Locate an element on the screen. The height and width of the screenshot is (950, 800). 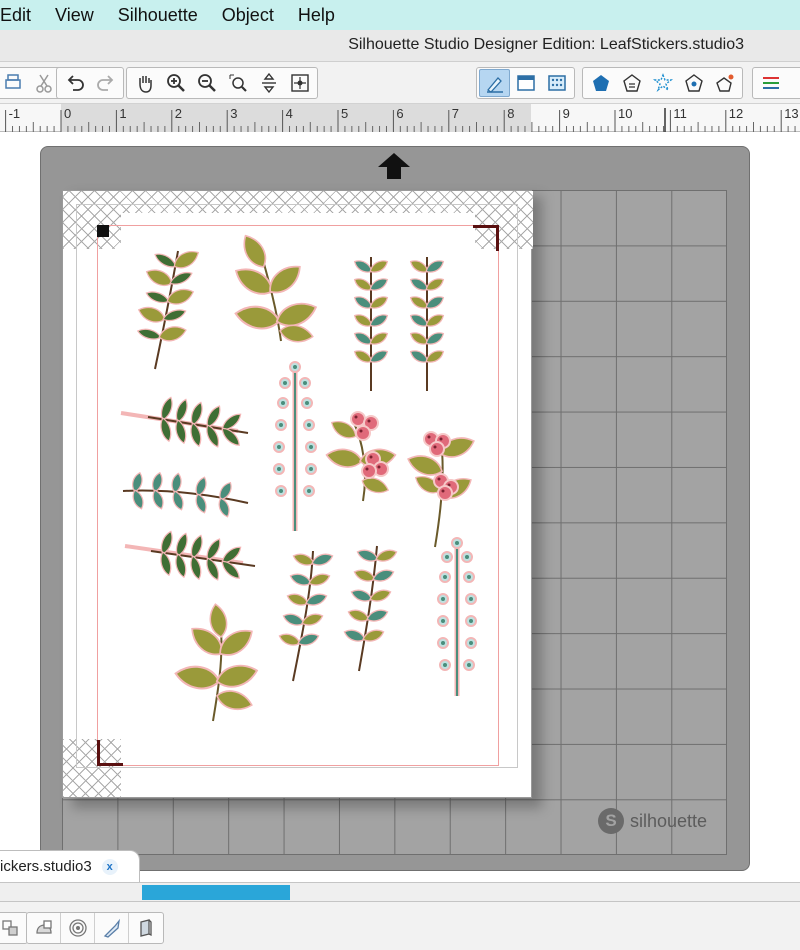
menu-bar: Edit View Silhouette Object Help is located at coordinates (400, 15).